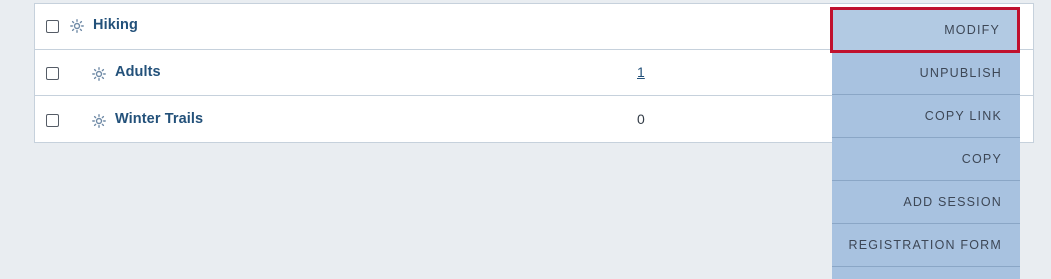 The width and height of the screenshot is (1051, 279). What do you see at coordinates (138, 72) in the screenshot?
I see `row-label: Adults` at bounding box center [138, 72].